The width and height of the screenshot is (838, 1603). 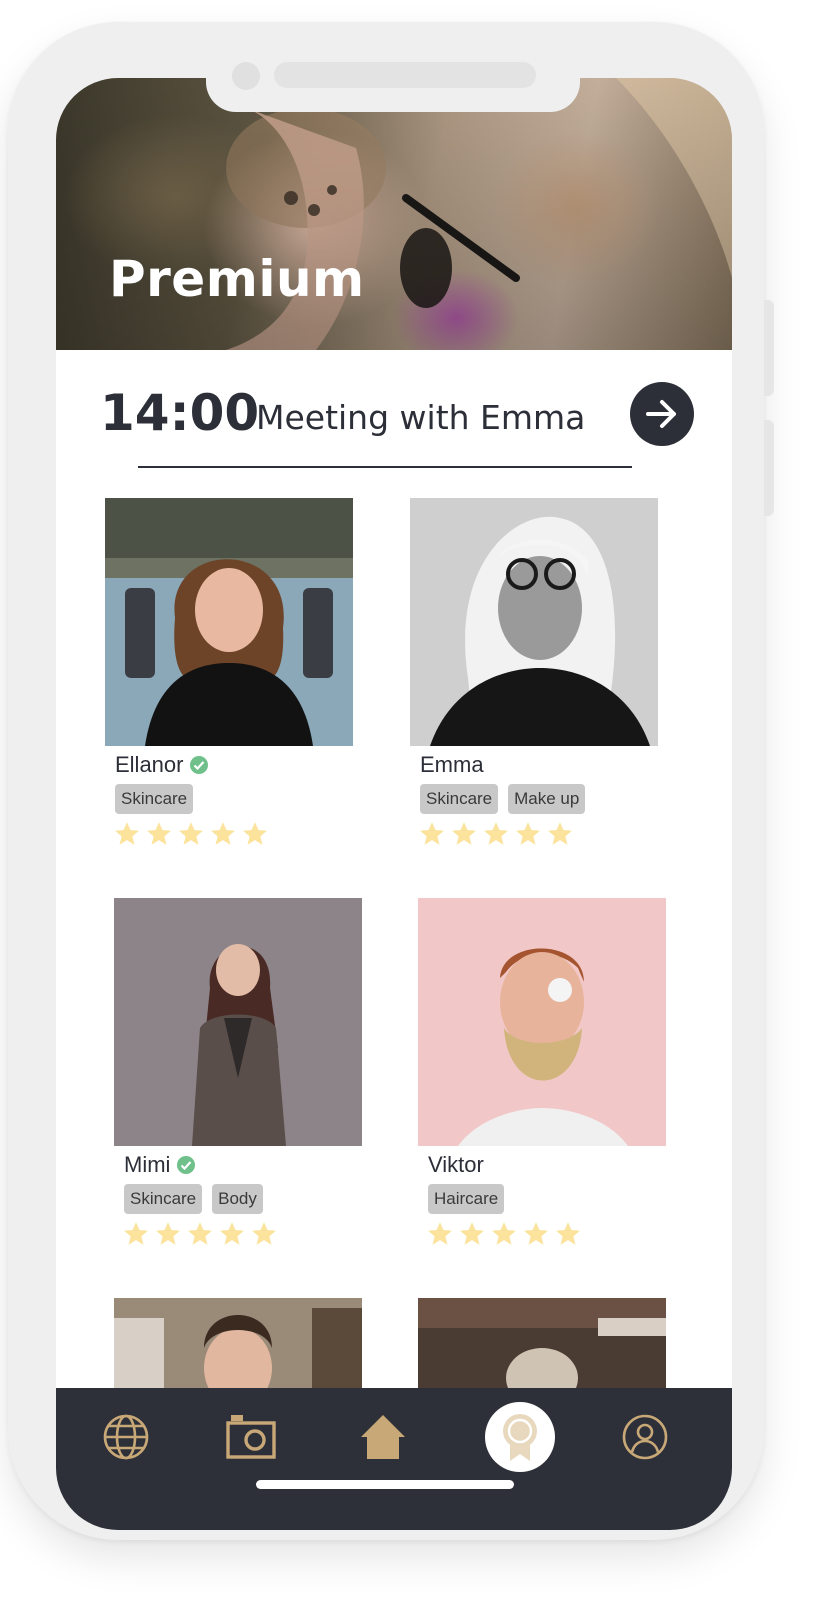 I want to click on open-meeting-button, so click(x=662, y=414).